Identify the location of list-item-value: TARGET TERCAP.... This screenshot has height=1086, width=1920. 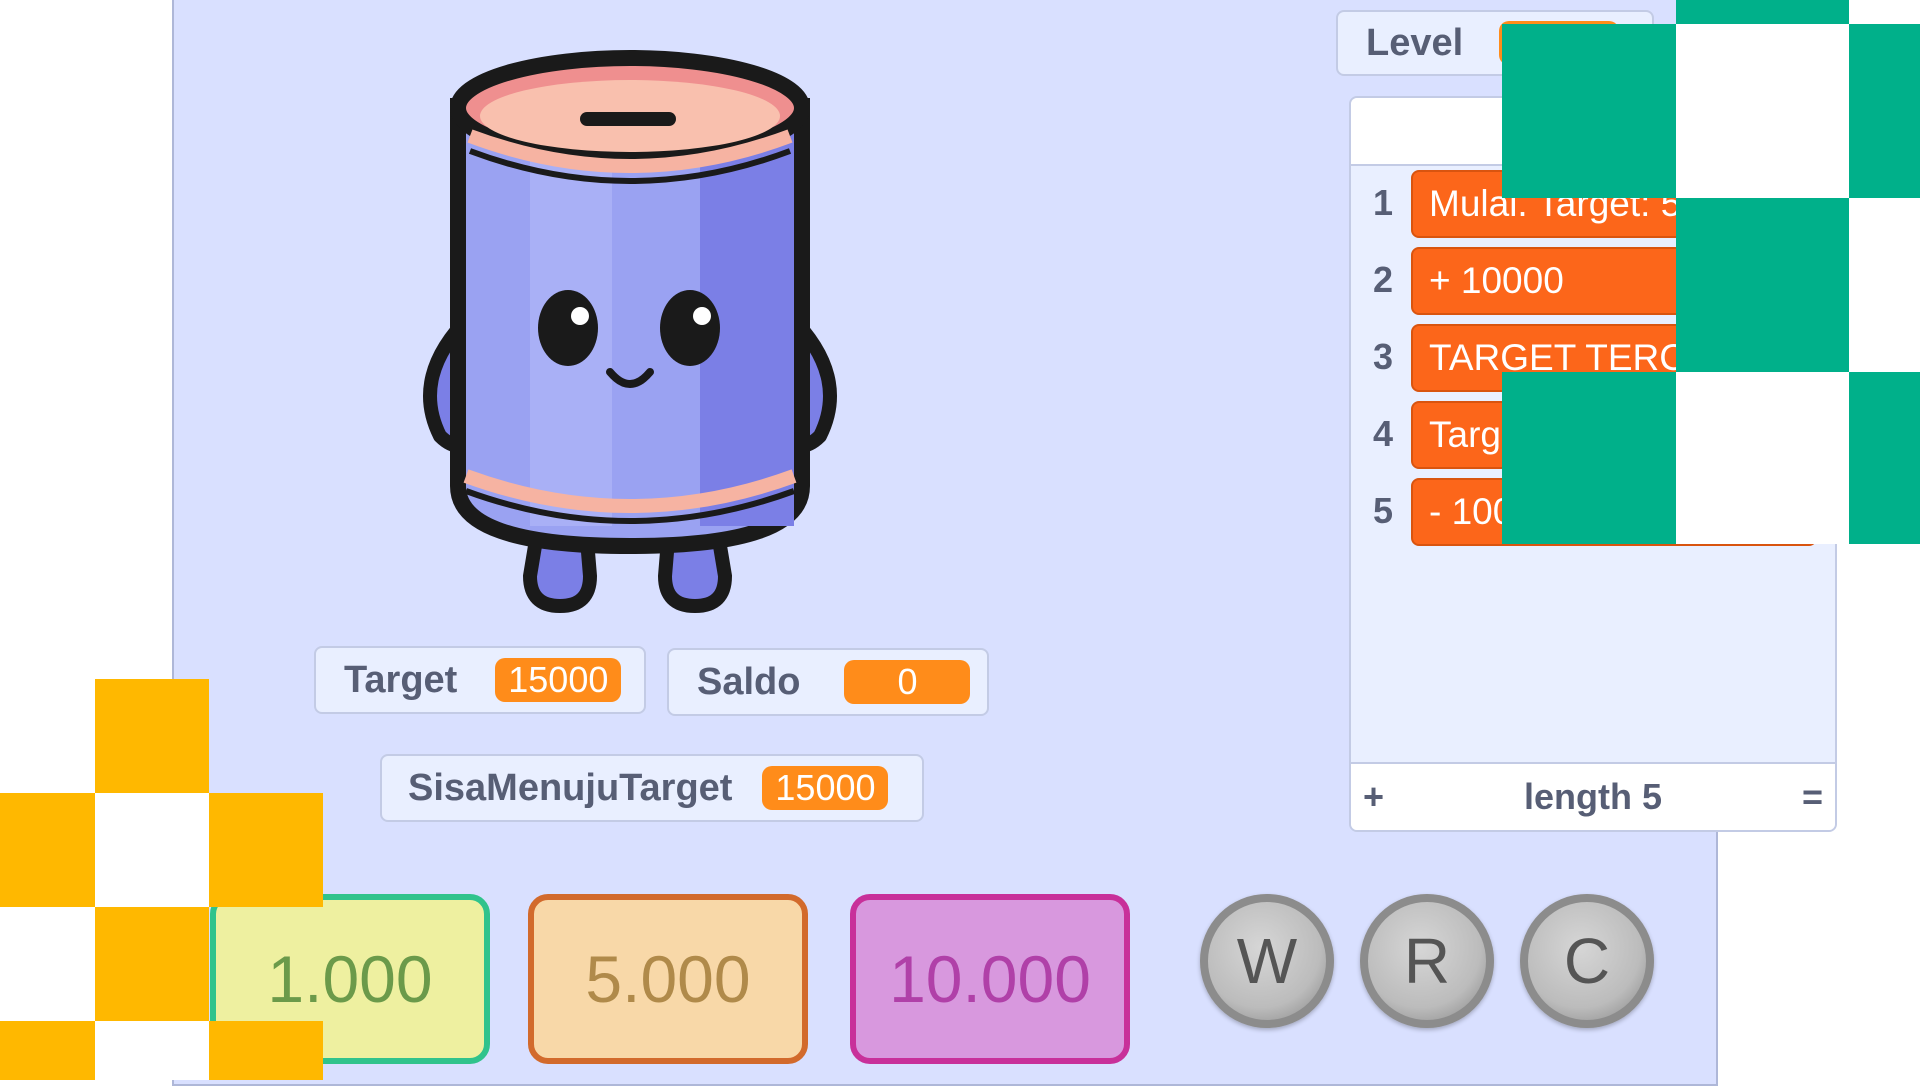
(1614, 358).